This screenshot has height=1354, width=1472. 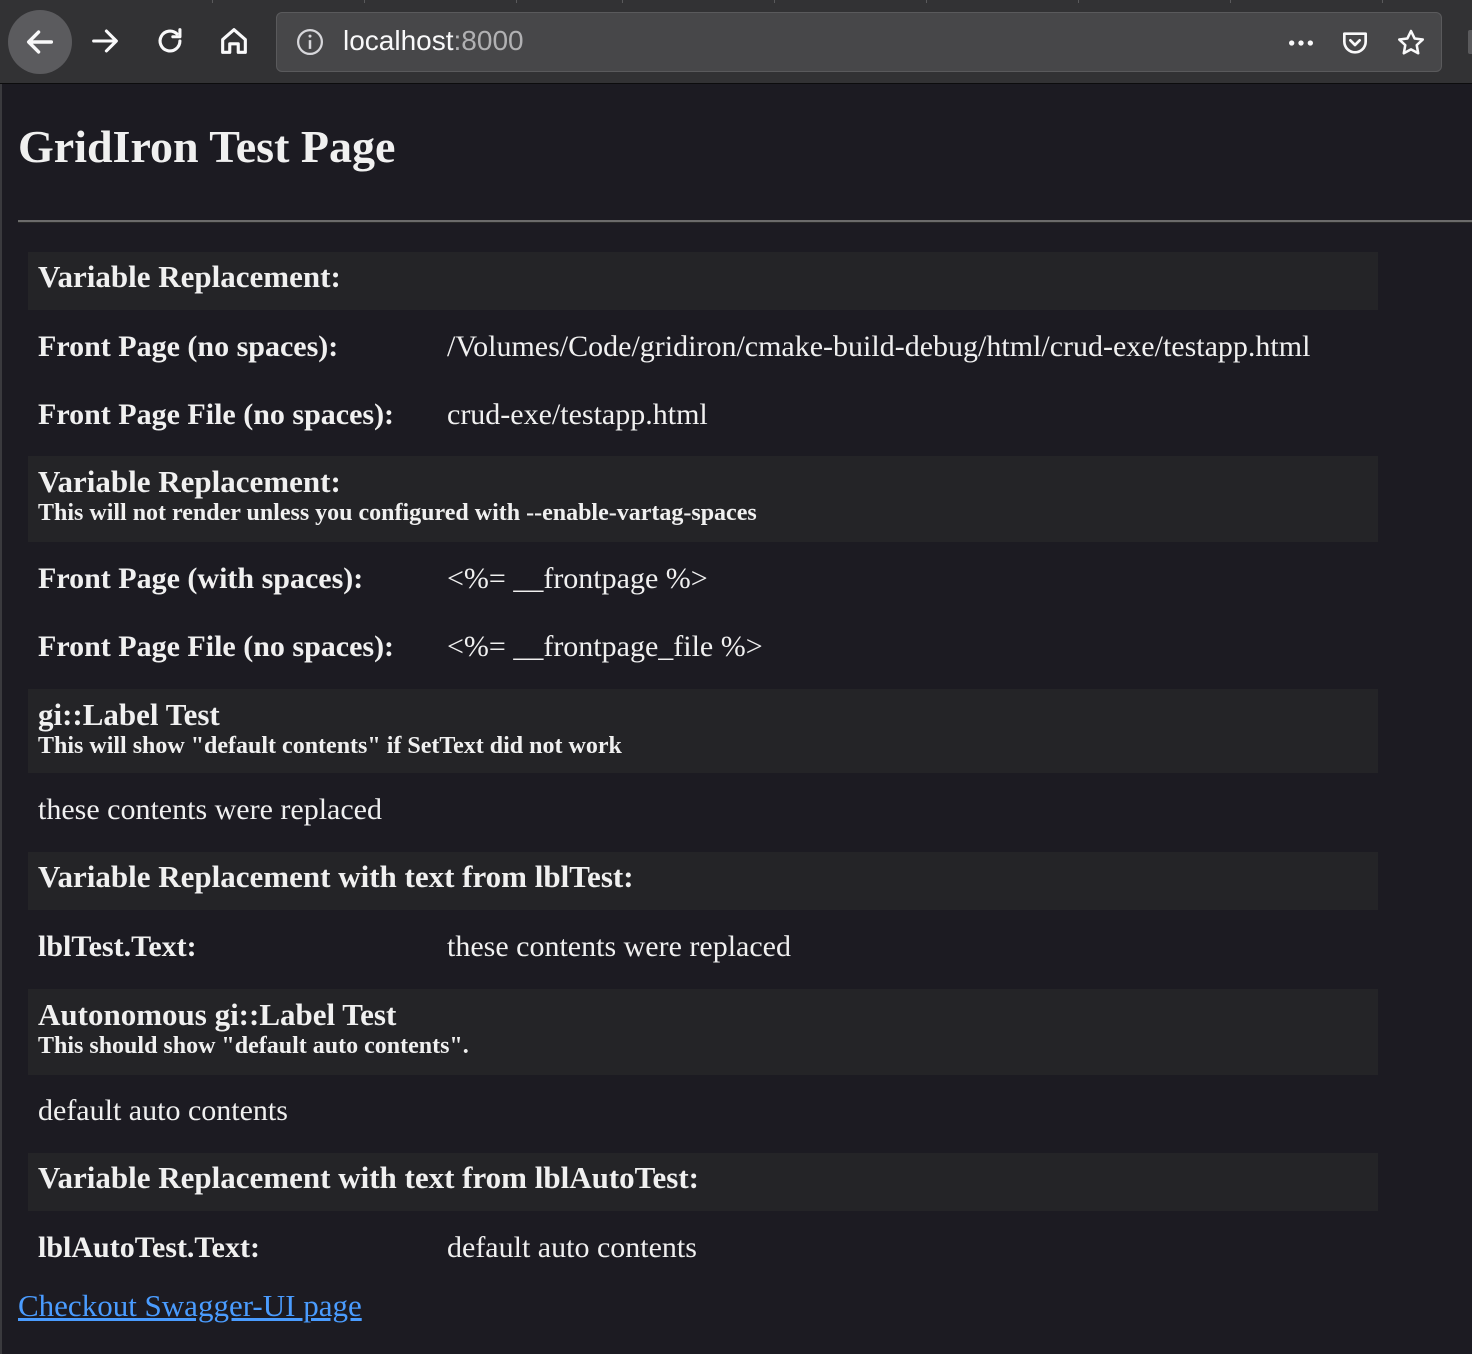 I want to click on back-button, so click(x=40, y=42).